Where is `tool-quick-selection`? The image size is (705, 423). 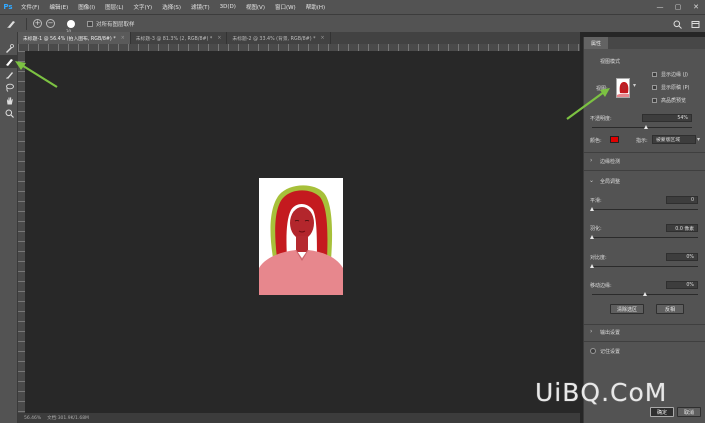
tool-quick-selection is located at coordinates (9, 48).